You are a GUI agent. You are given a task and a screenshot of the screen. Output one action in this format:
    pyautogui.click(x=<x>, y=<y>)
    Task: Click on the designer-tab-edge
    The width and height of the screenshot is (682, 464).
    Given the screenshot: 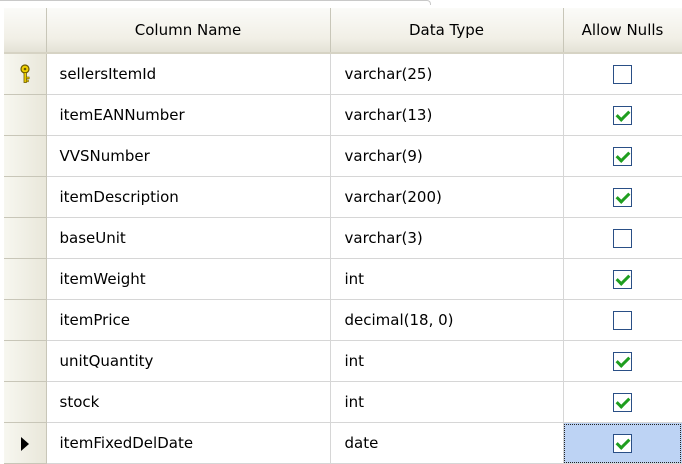 What is the action you would take?
    pyautogui.click(x=215, y=2)
    